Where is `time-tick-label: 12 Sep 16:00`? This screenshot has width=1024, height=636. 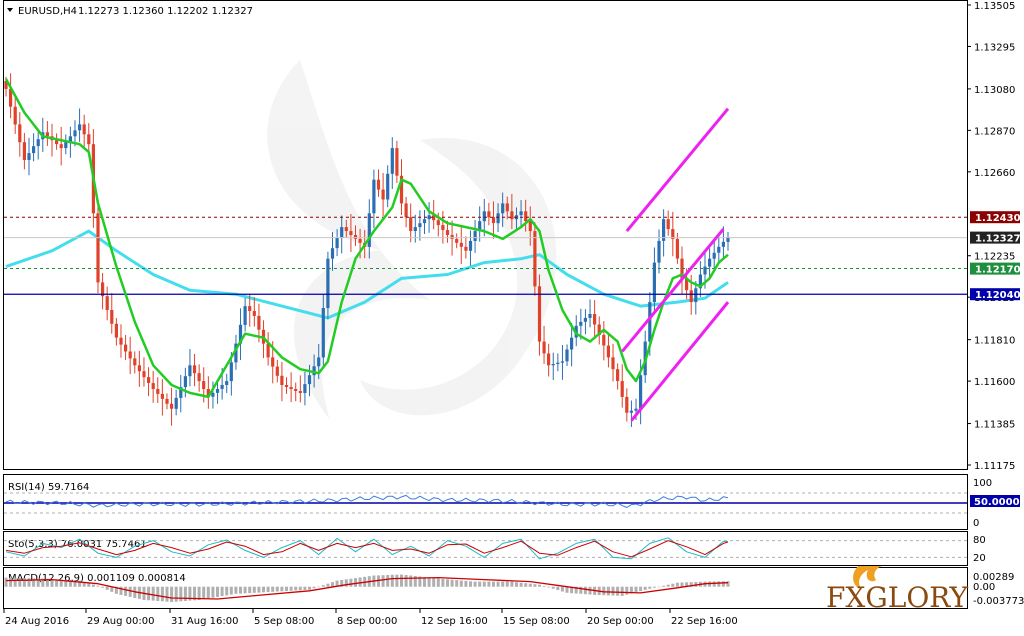 time-tick-label: 12 Sep 16:00 is located at coordinates (454, 621).